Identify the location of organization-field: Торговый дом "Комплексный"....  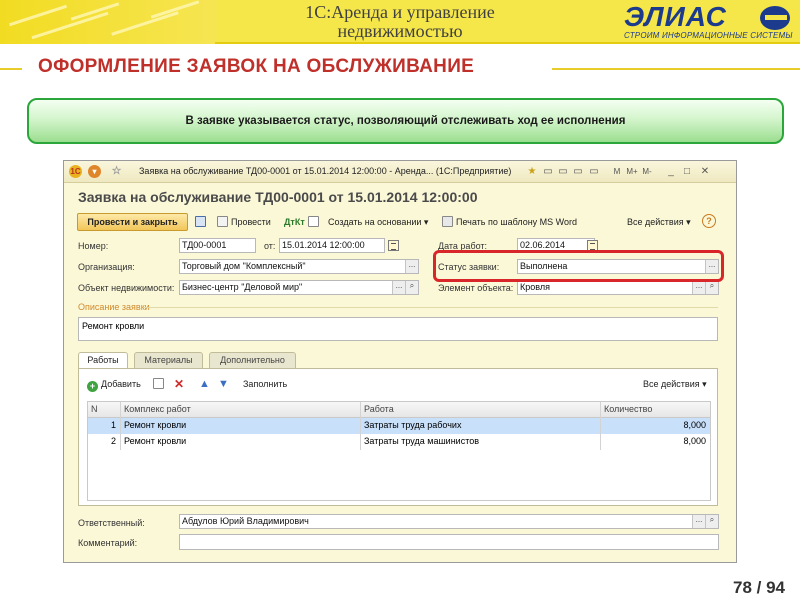
(299, 266).